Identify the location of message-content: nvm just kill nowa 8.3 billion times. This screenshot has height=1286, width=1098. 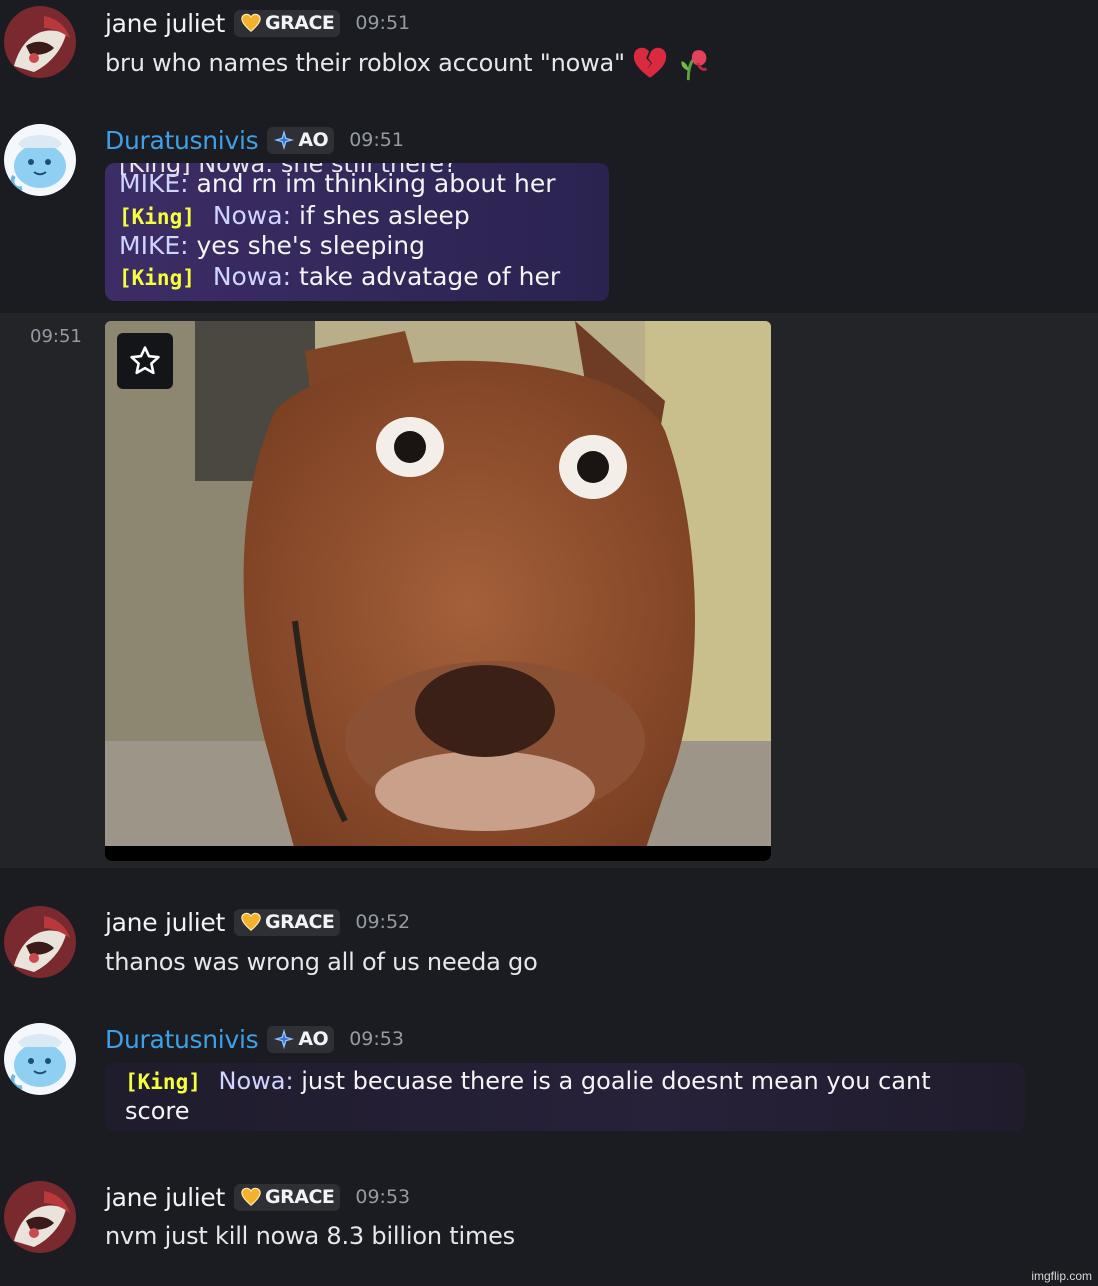
(310, 1236).